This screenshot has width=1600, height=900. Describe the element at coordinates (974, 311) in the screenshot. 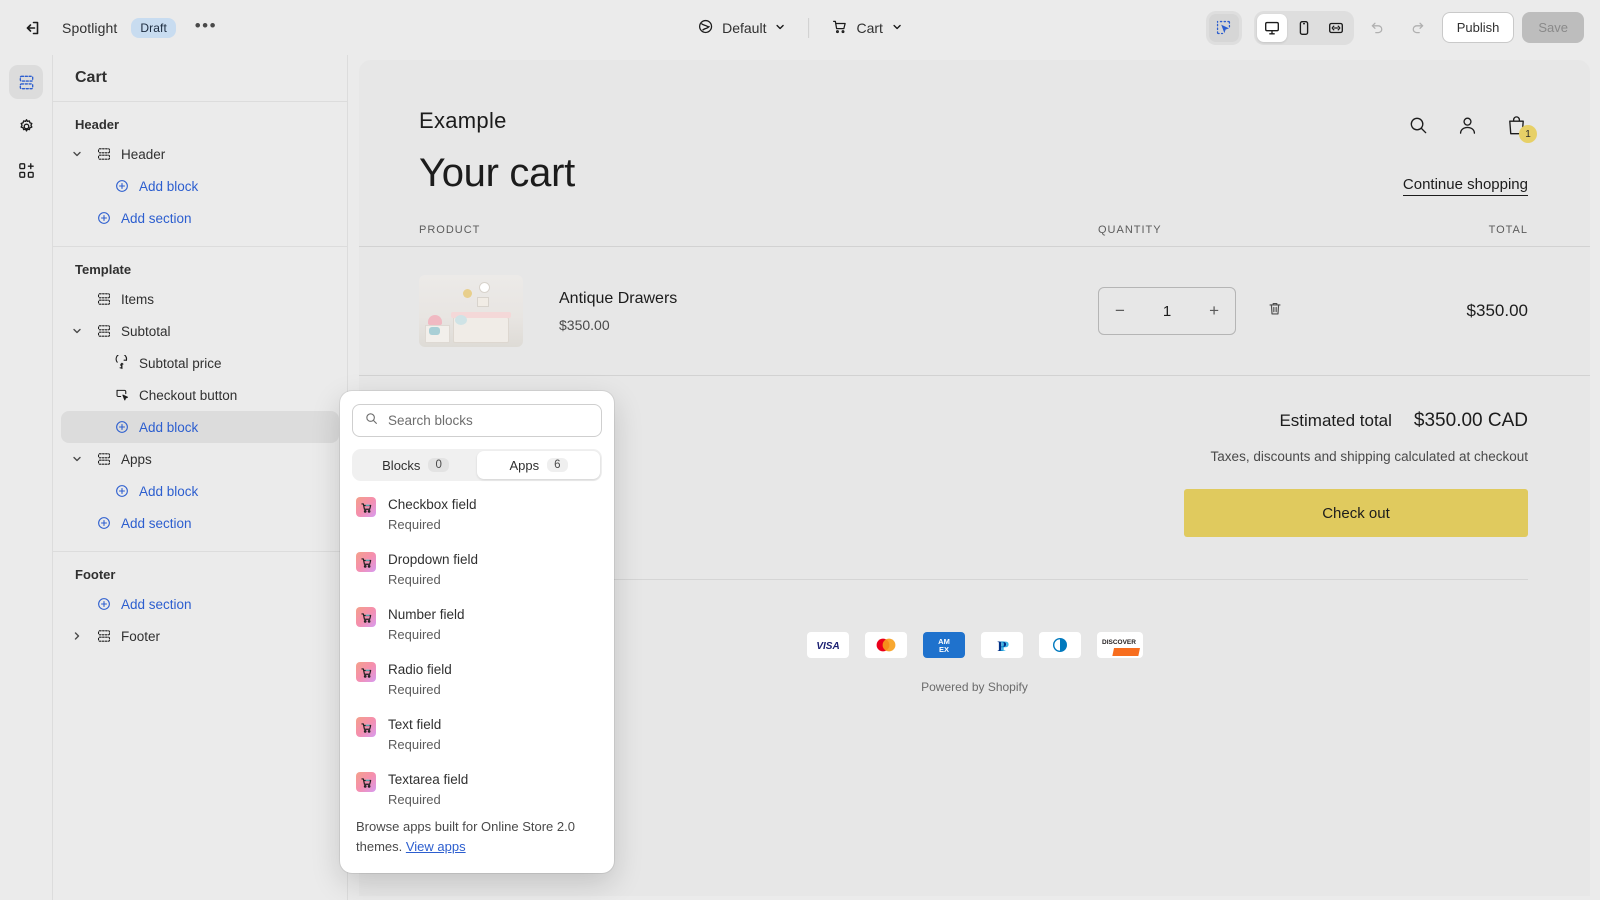

I see `cart-line-item: Antique Drawers $350.00 − 1 + $350.00` at that location.